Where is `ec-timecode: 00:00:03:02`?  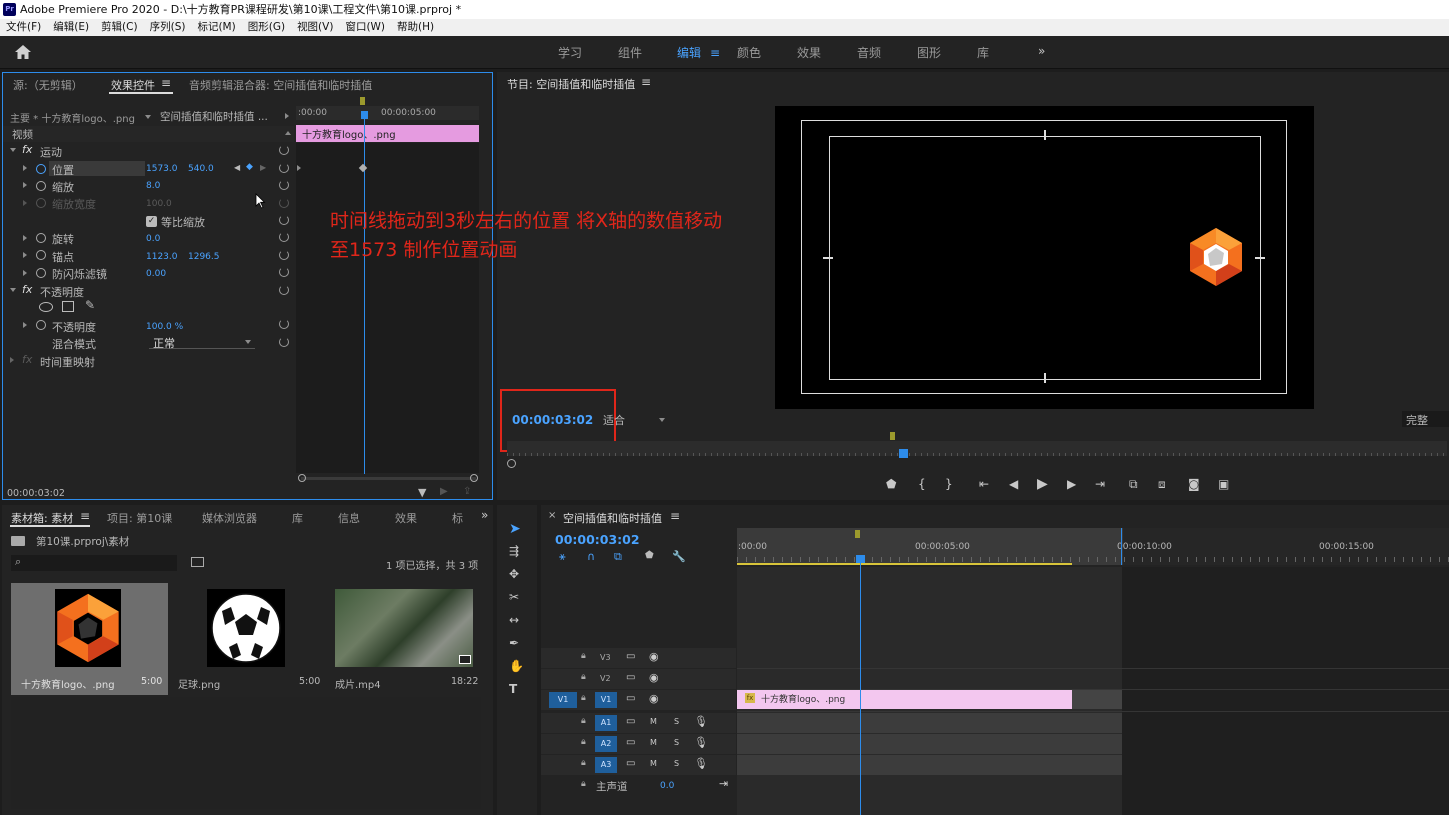
ec-timecode: 00:00:03:02 is located at coordinates (36, 493).